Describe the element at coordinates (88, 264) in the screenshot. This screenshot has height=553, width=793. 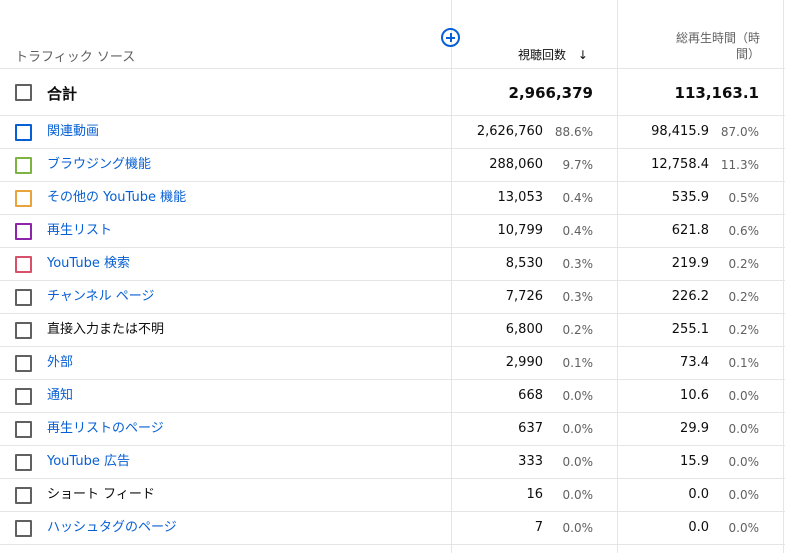
I see `source-name-link: YouTube 検索` at that location.